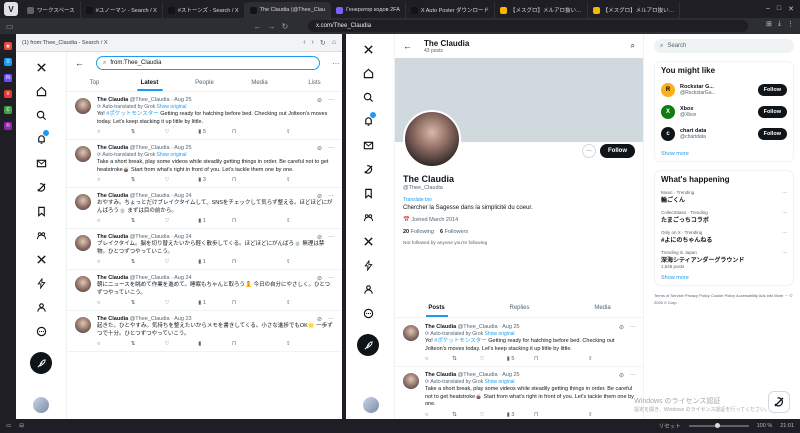 The image size is (800, 433). Describe the element at coordinates (724, 90) in the screenshot. I see `suggestion-row: R Rockstar G... @RockstarGa... Follow` at that location.